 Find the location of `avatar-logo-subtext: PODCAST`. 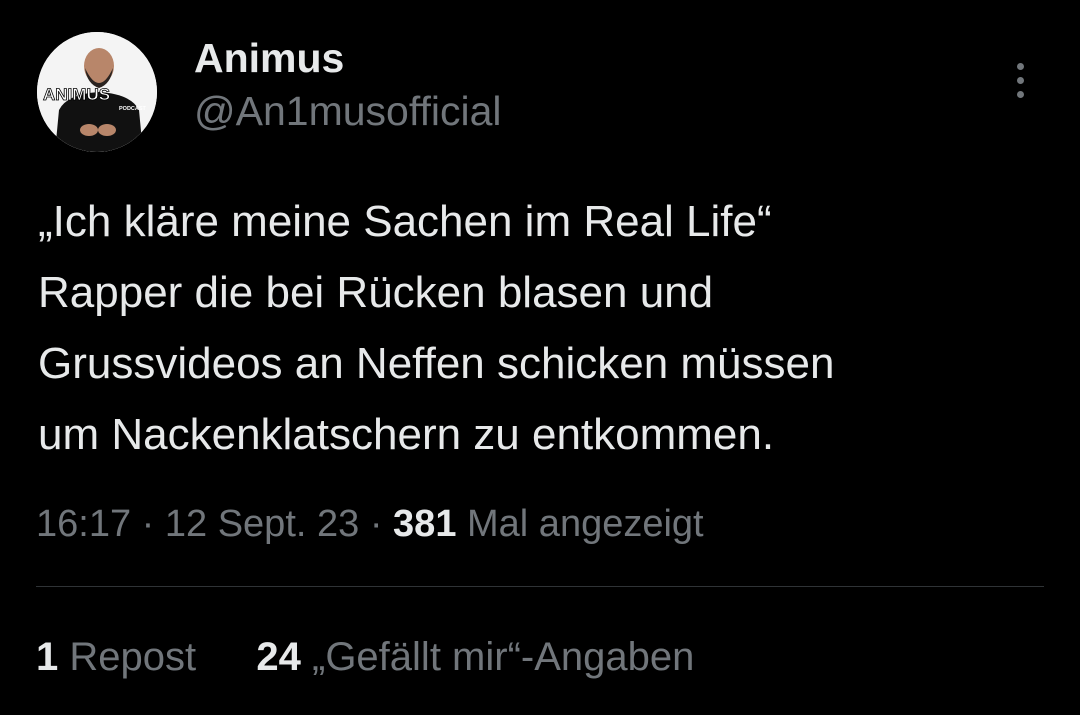

avatar-logo-subtext: PODCAST is located at coordinates (133, 109).